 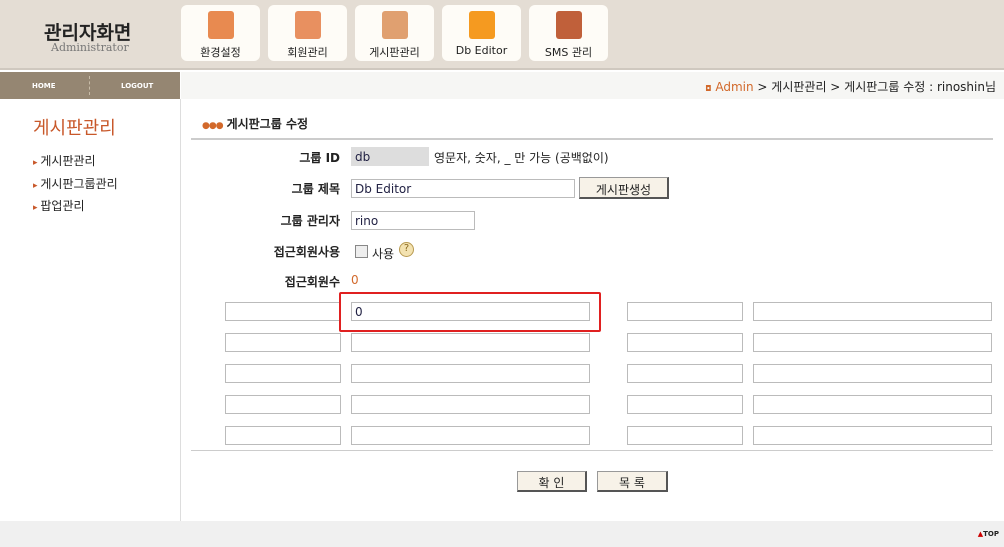 What do you see at coordinates (58, 205) in the screenshot?
I see `sidebar-item-popup: 팝업관리` at bounding box center [58, 205].